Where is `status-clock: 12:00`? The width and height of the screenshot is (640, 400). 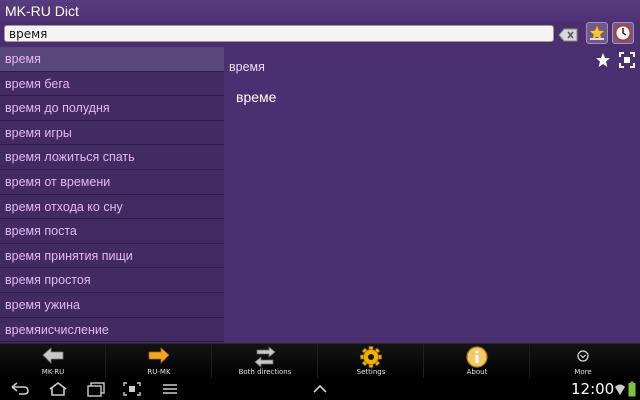 status-clock: 12:00 is located at coordinates (593, 389).